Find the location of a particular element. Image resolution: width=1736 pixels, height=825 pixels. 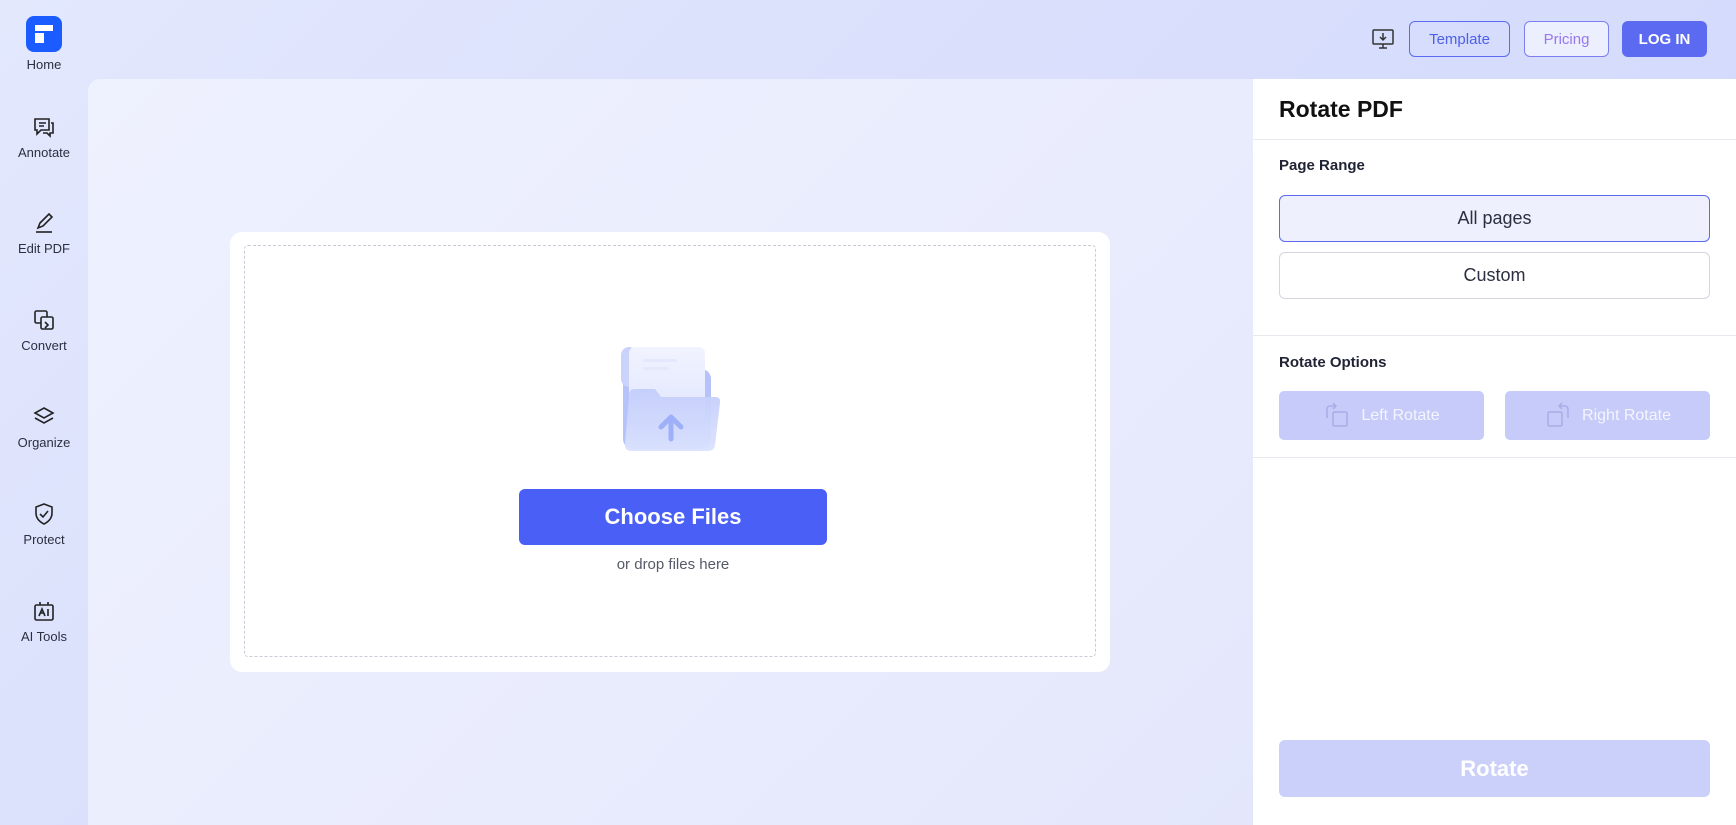

sidebar-item-label: Convert is located at coordinates (44, 345).